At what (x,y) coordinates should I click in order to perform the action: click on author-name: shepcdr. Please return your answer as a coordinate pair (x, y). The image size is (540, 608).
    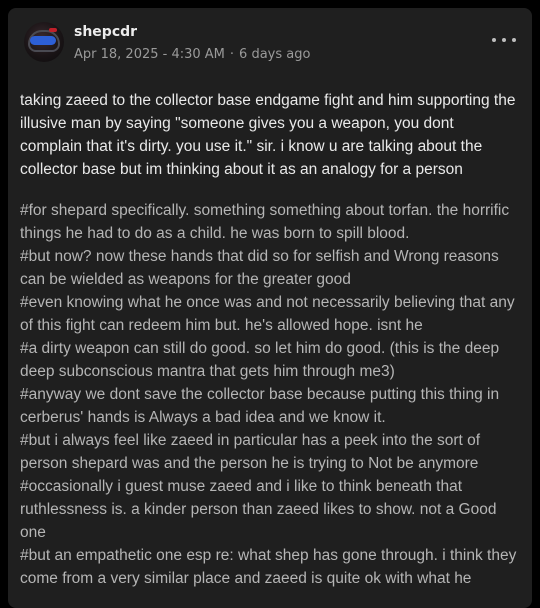
    Looking at the image, I should click on (105, 32).